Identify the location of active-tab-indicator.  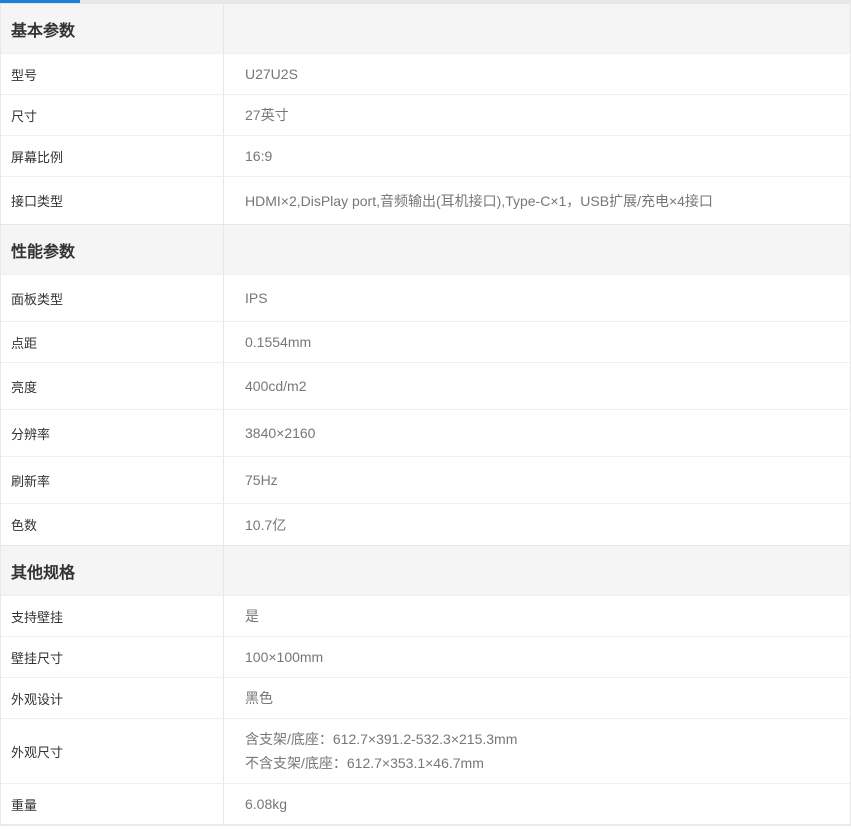
(40, 1).